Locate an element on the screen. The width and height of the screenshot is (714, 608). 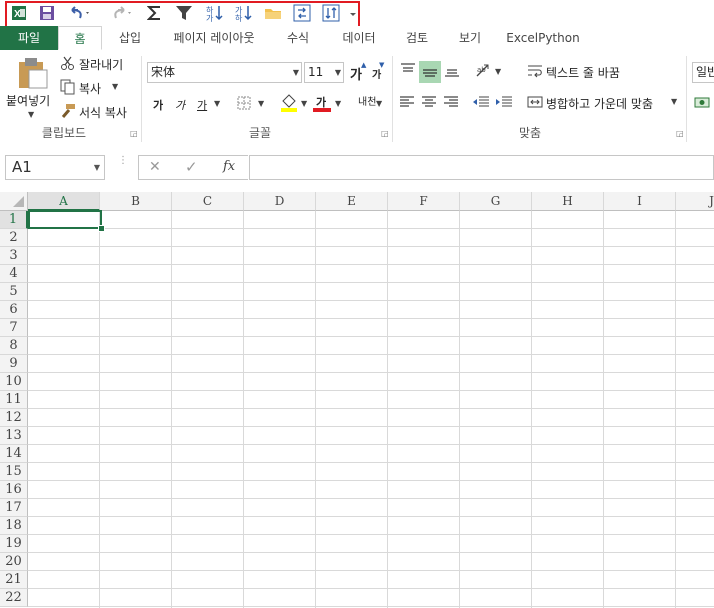
tab-formulas: 수식 is located at coordinates (298, 38).